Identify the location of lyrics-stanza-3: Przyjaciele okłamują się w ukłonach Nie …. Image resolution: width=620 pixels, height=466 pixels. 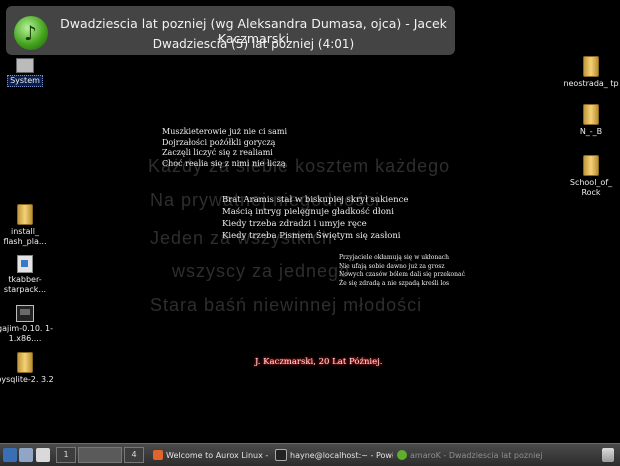
(402, 271).